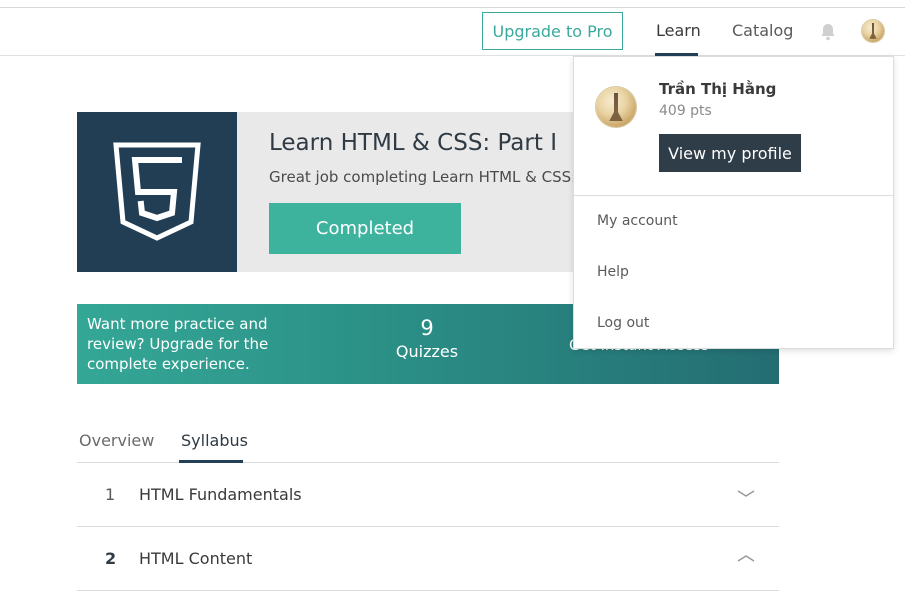 This screenshot has width=905, height=591. Describe the element at coordinates (762, 30) in the screenshot. I see `nav-catalog: Catalog` at that location.